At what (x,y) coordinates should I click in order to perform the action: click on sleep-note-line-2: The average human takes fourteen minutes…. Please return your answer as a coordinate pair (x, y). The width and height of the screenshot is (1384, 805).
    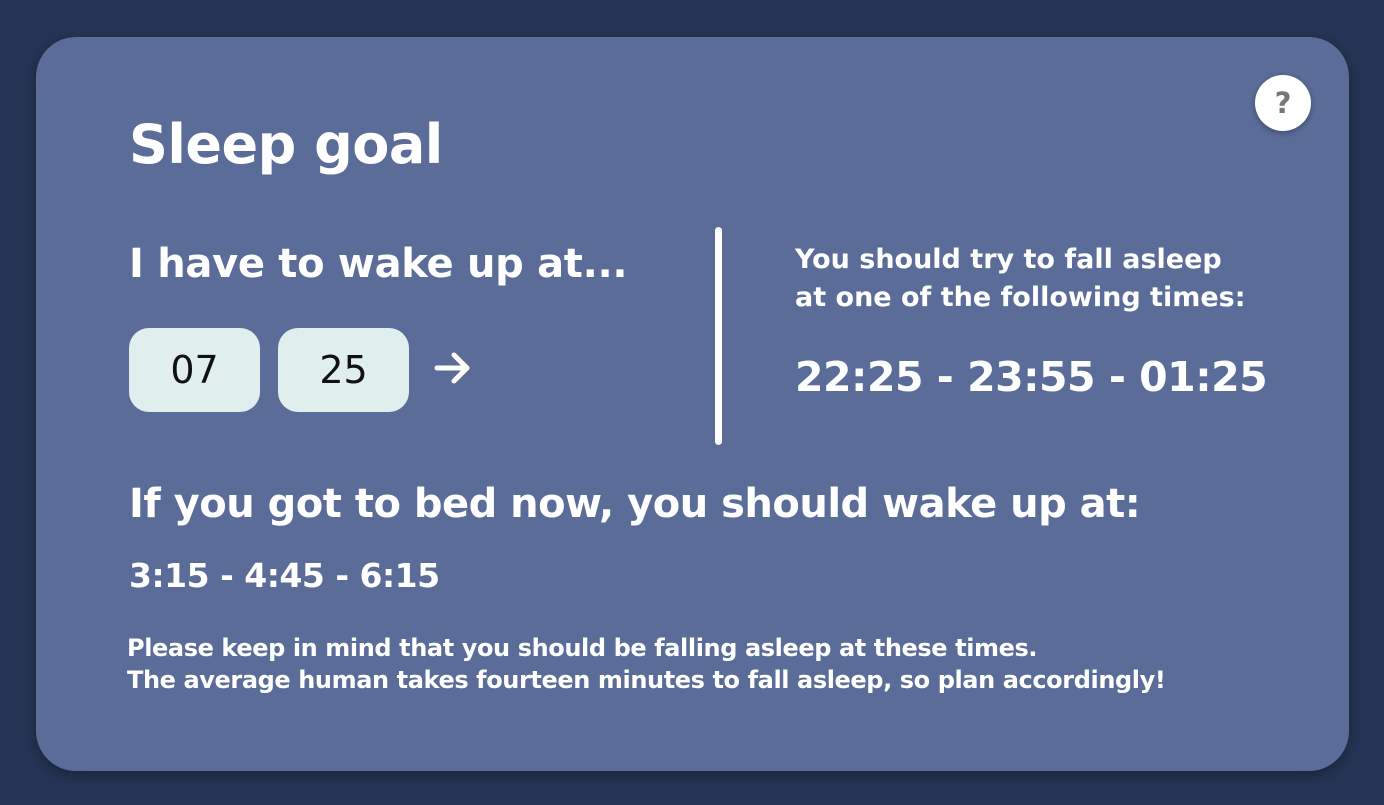
    Looking at the image, I should click on (646, 680).